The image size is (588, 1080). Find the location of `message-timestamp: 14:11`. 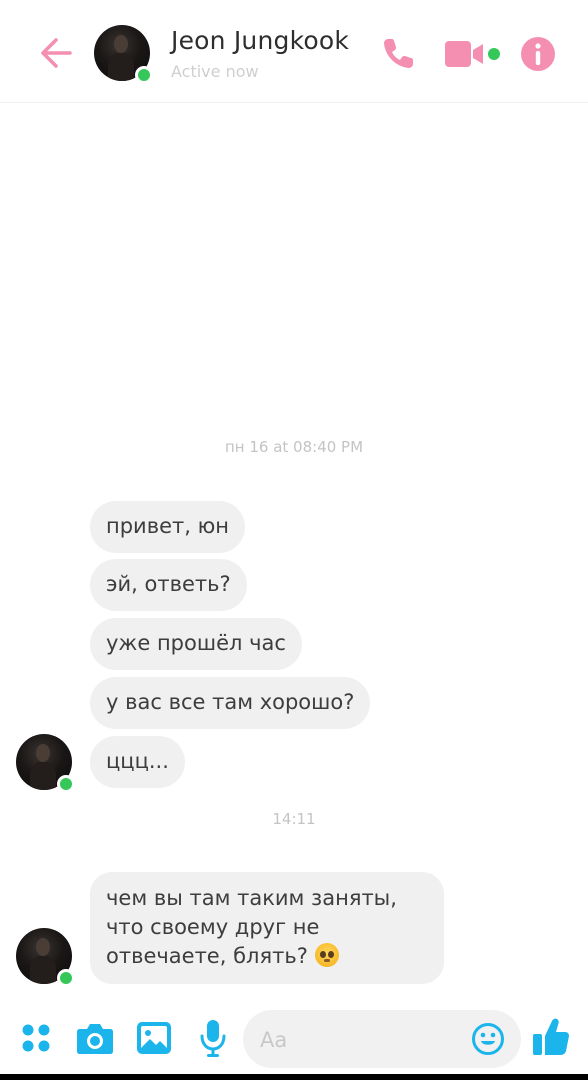

message-timestamp: 14:11 is located at coordinates (294, 819).